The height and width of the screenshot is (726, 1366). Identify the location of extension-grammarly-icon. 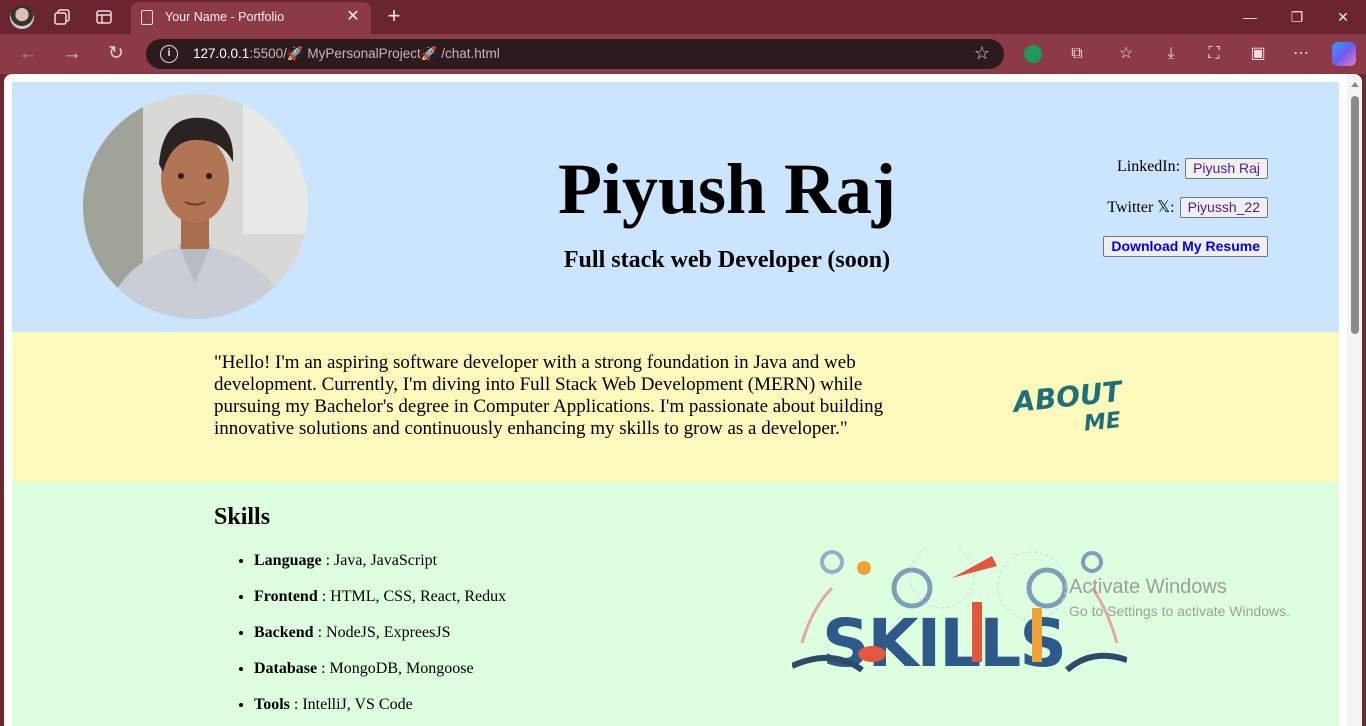
(1033, 54).